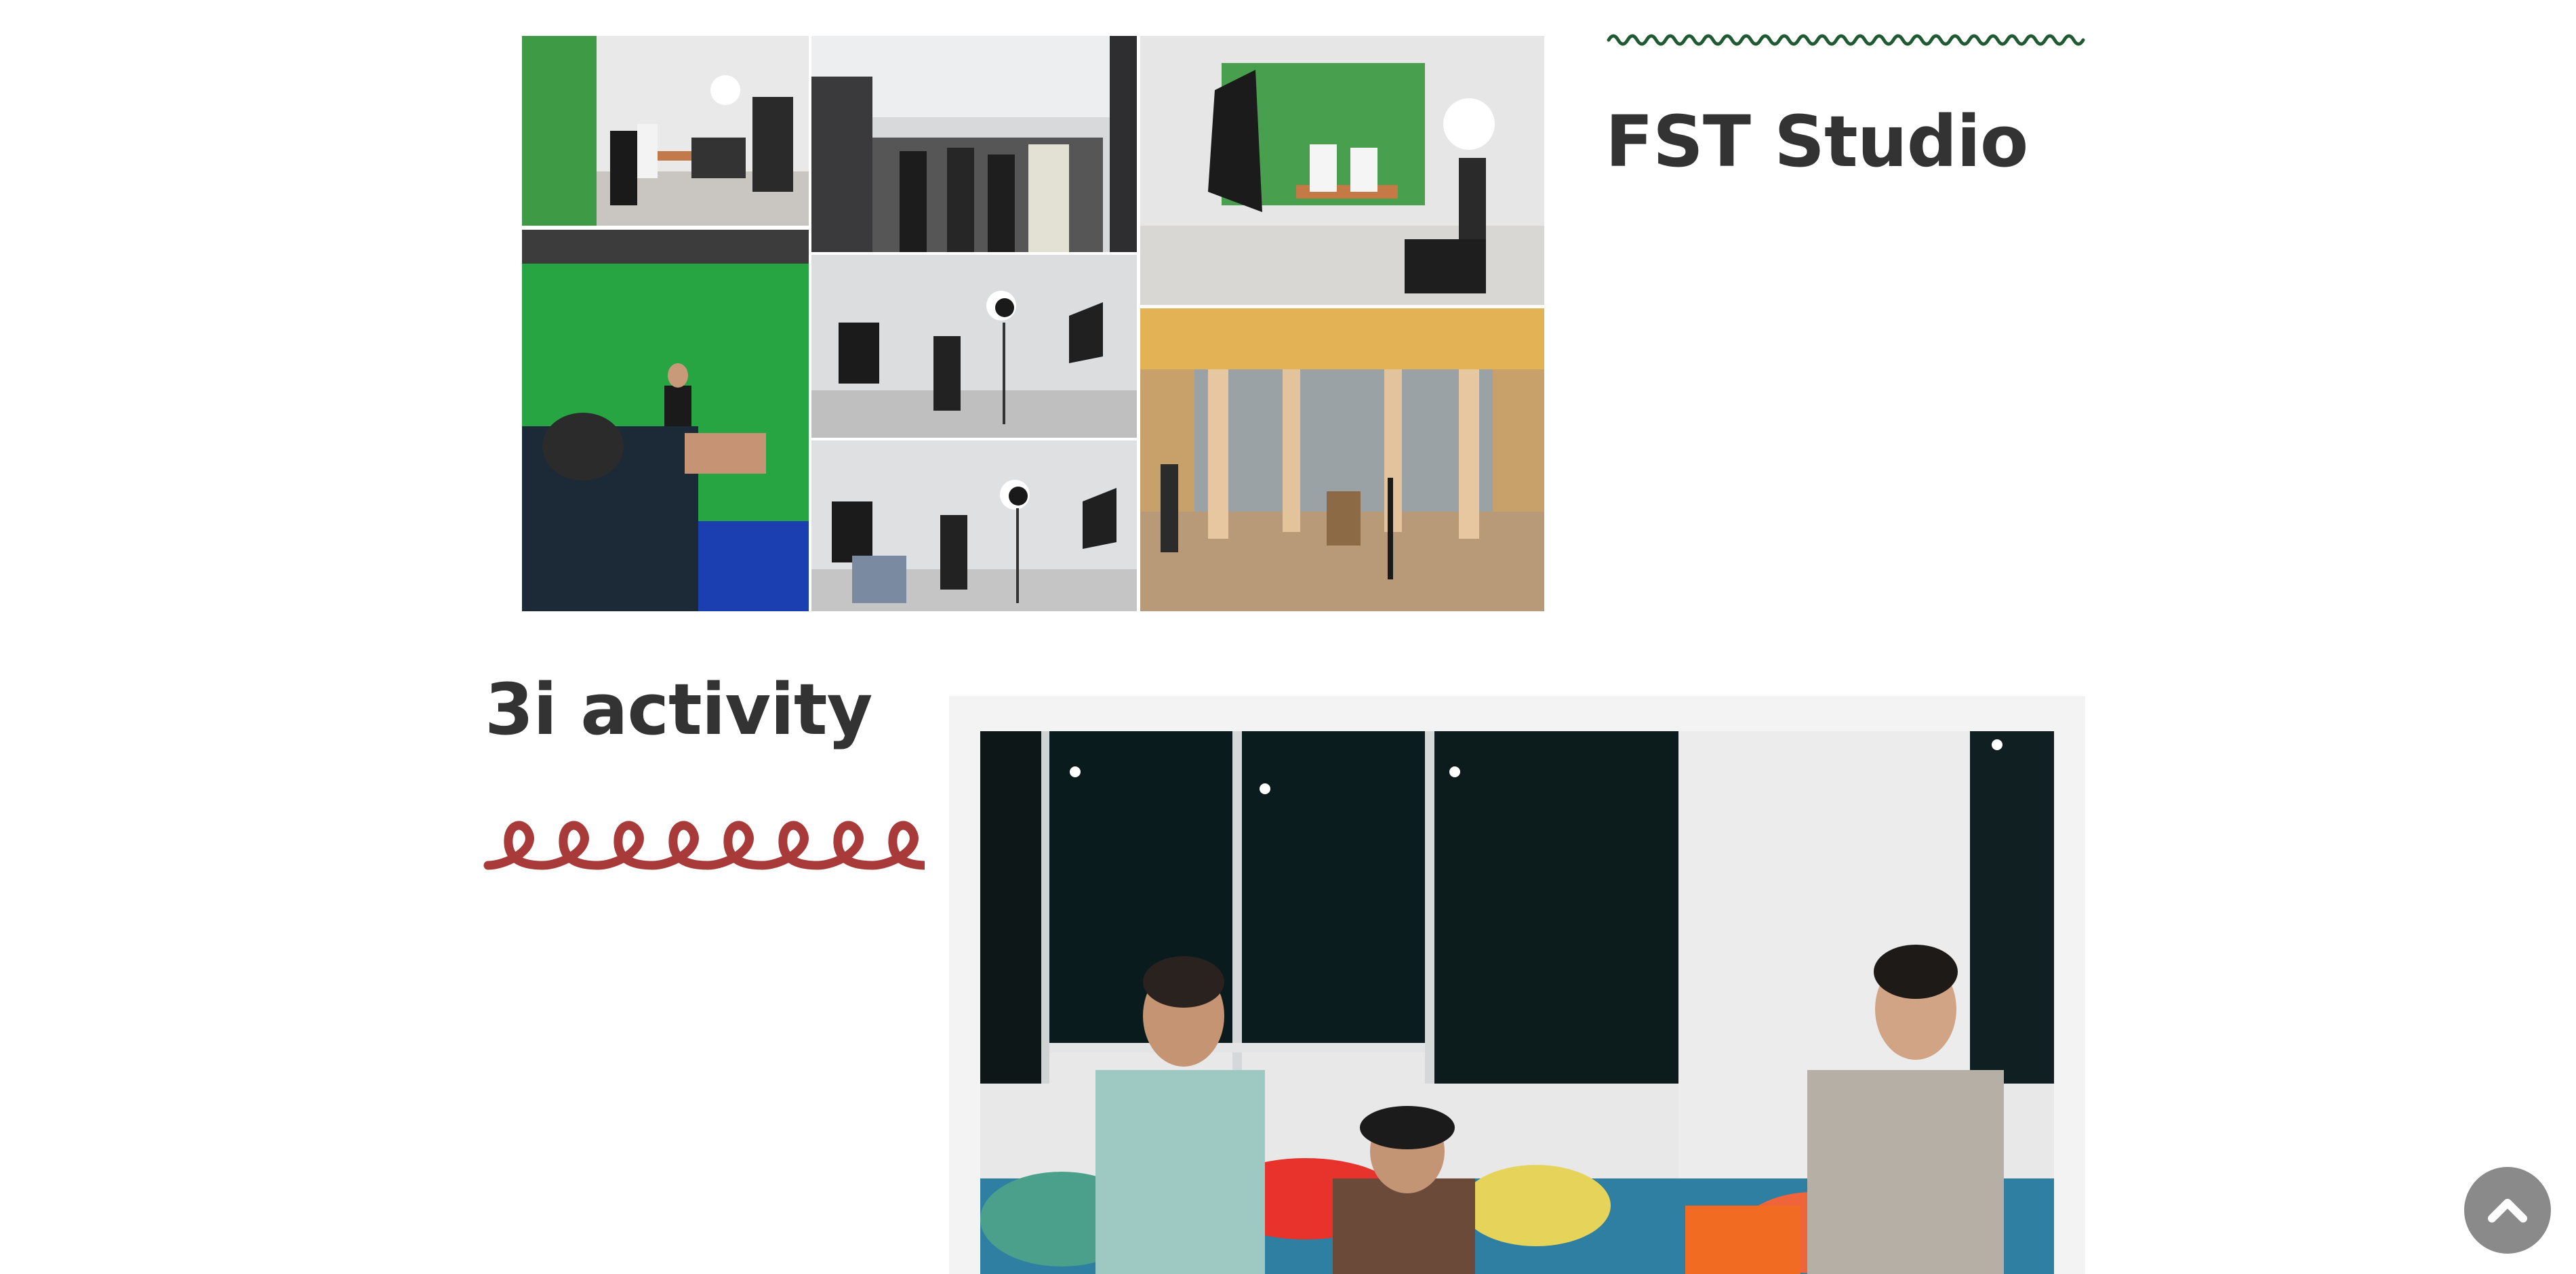  Describe the element at coordinates (1816, 141) in the screenshot. I see `fst-studio-title: FST Studio` at that location.